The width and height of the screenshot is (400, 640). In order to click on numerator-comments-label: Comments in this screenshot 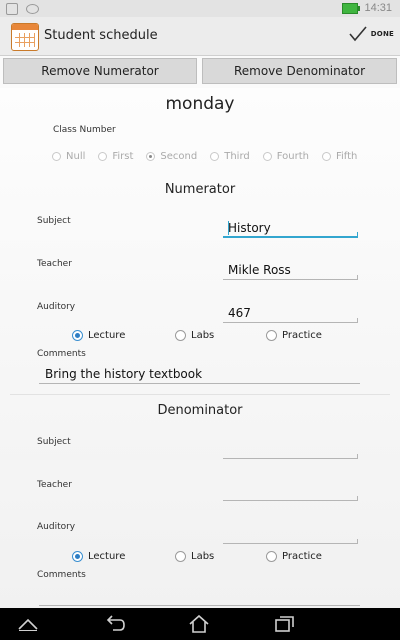, I will do `click(61, 354)`.